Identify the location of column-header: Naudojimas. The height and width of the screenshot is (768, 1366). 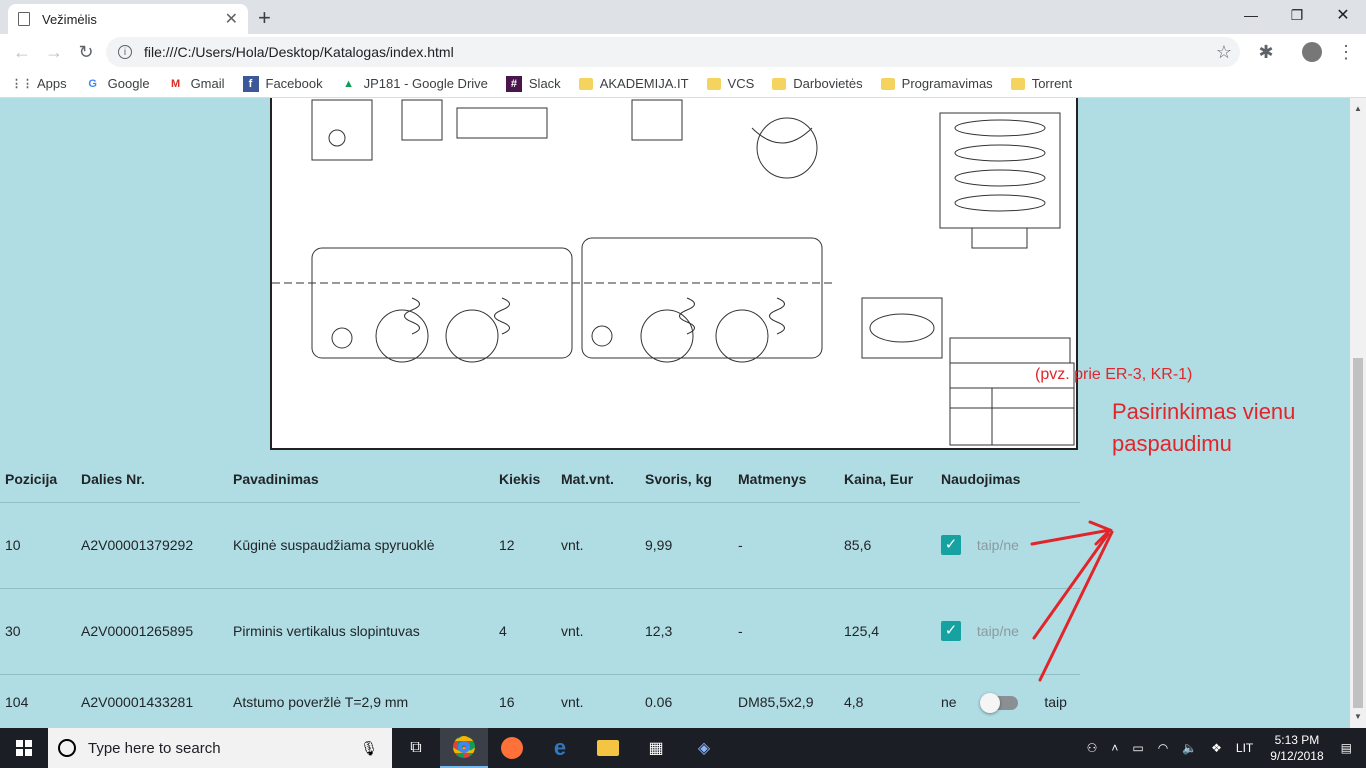
(1008, 479).